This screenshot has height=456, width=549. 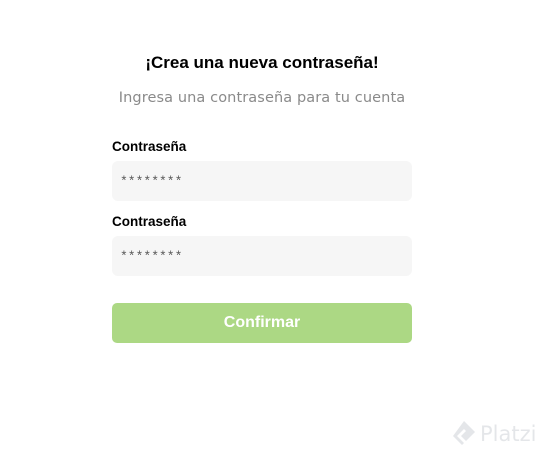 I want to click on platzi-logo-icon, so click(x=464, y=433).